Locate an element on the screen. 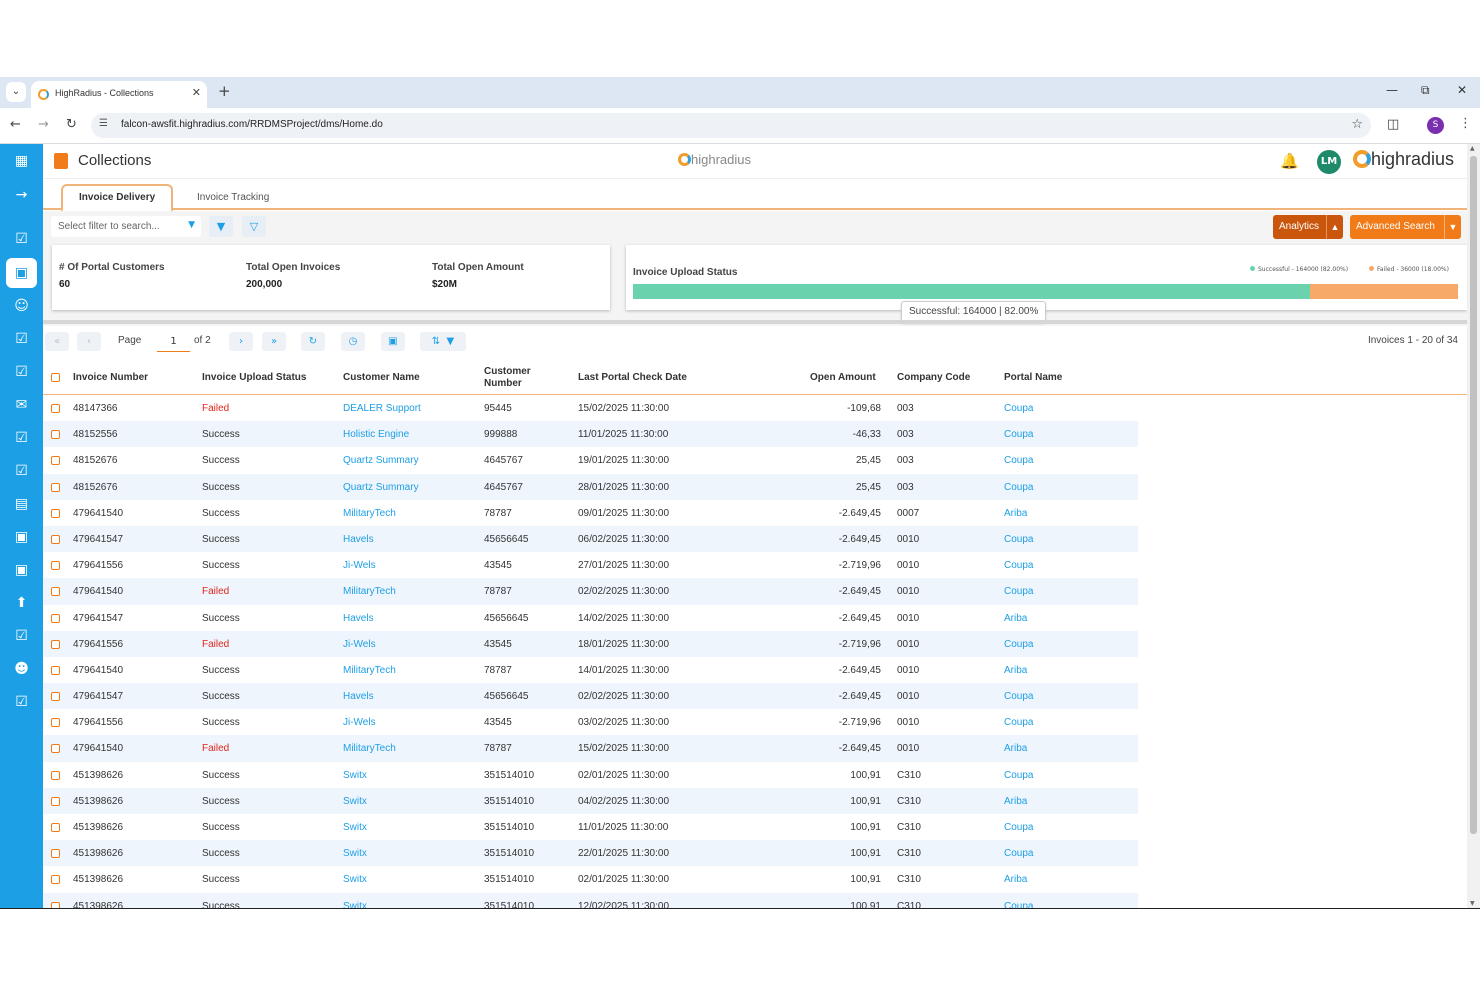  col-customer-name: Customer Name is located at coordinates (381, 378).